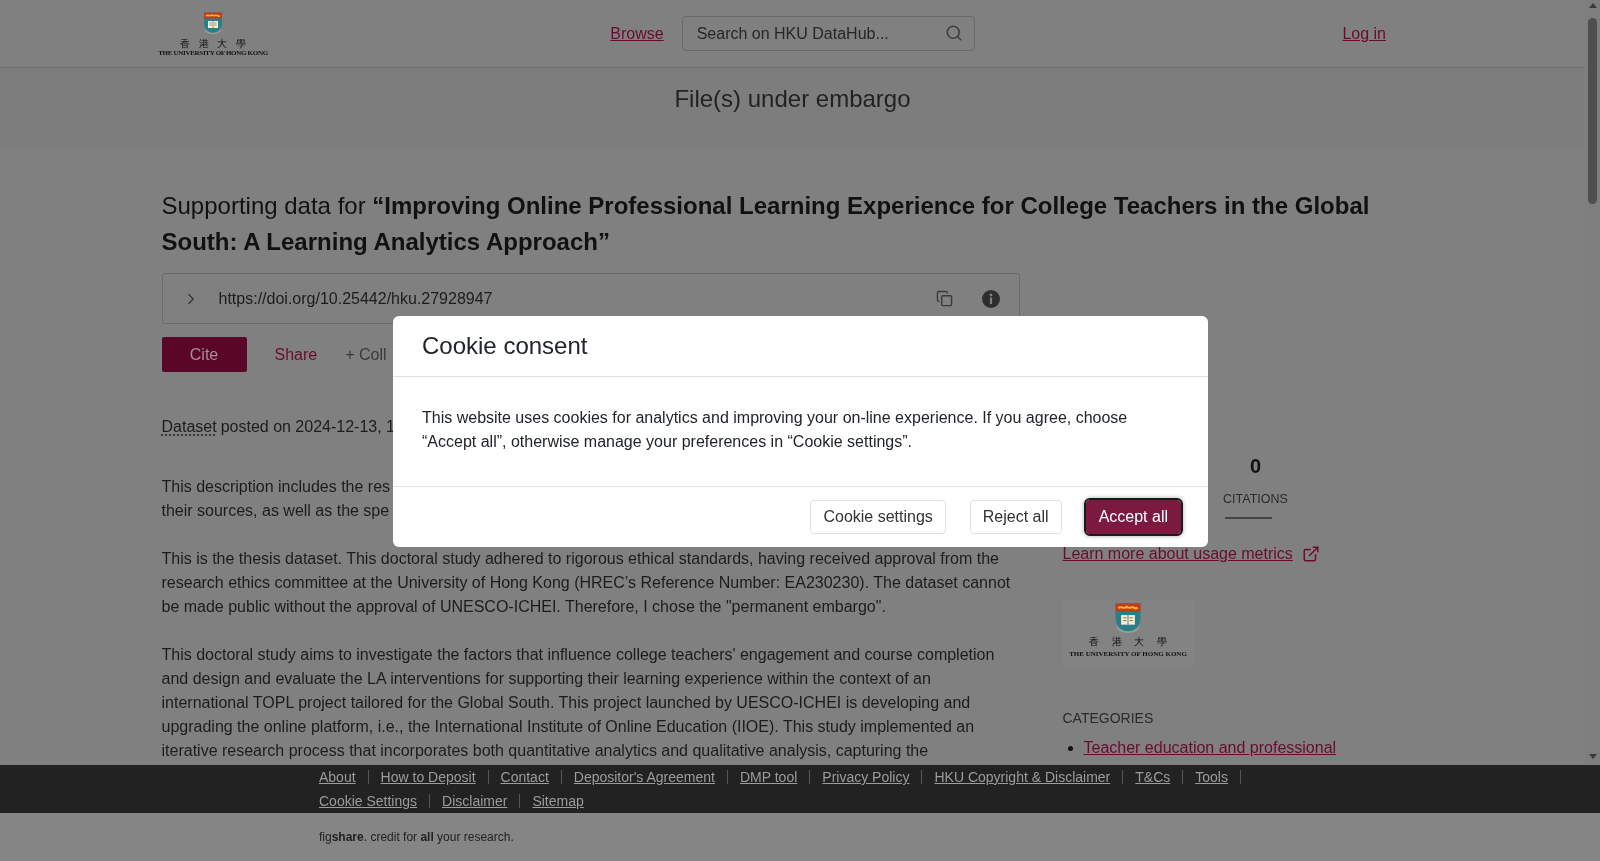 Image resolution: width=1600 pixels, height=861 pixels. I want to click on dialog-message: This website uses cookies for analytics and improving your on-line experience. If you agree, choose “Accept all”, otherwise manage your preferences in “Cookie settings”., so click(775, 430).